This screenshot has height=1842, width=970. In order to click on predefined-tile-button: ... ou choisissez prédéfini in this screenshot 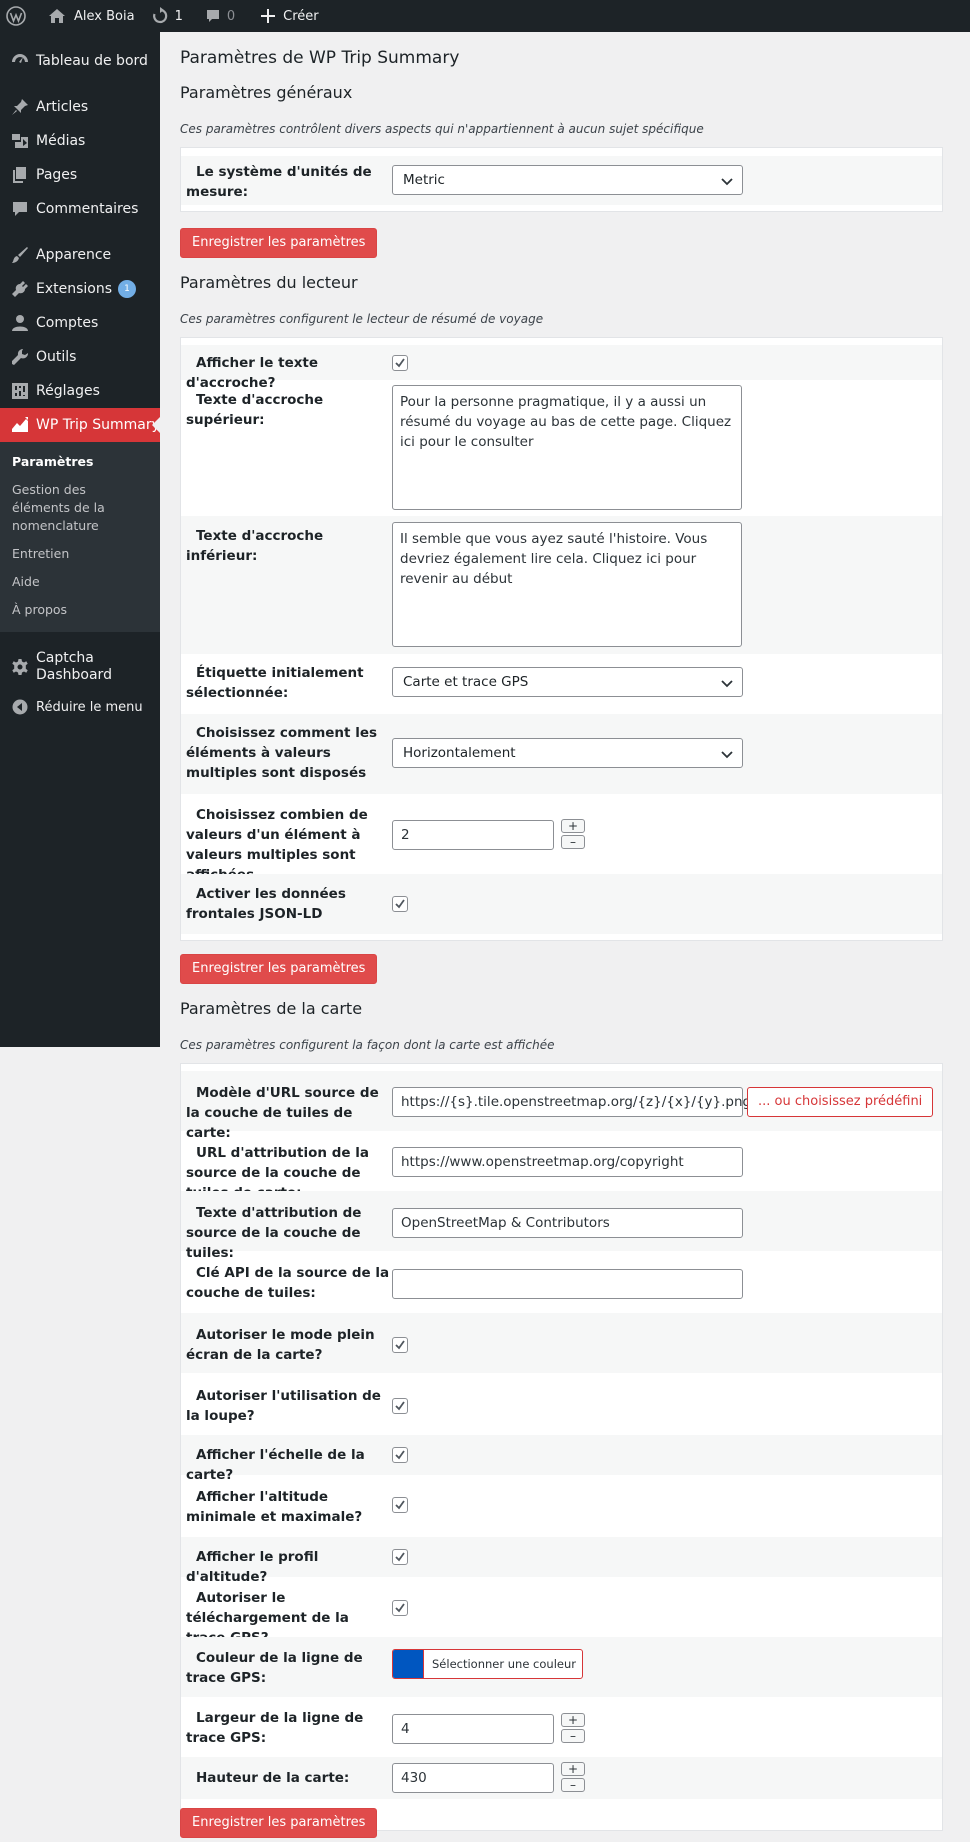, I will do `click(840, 1102)`.